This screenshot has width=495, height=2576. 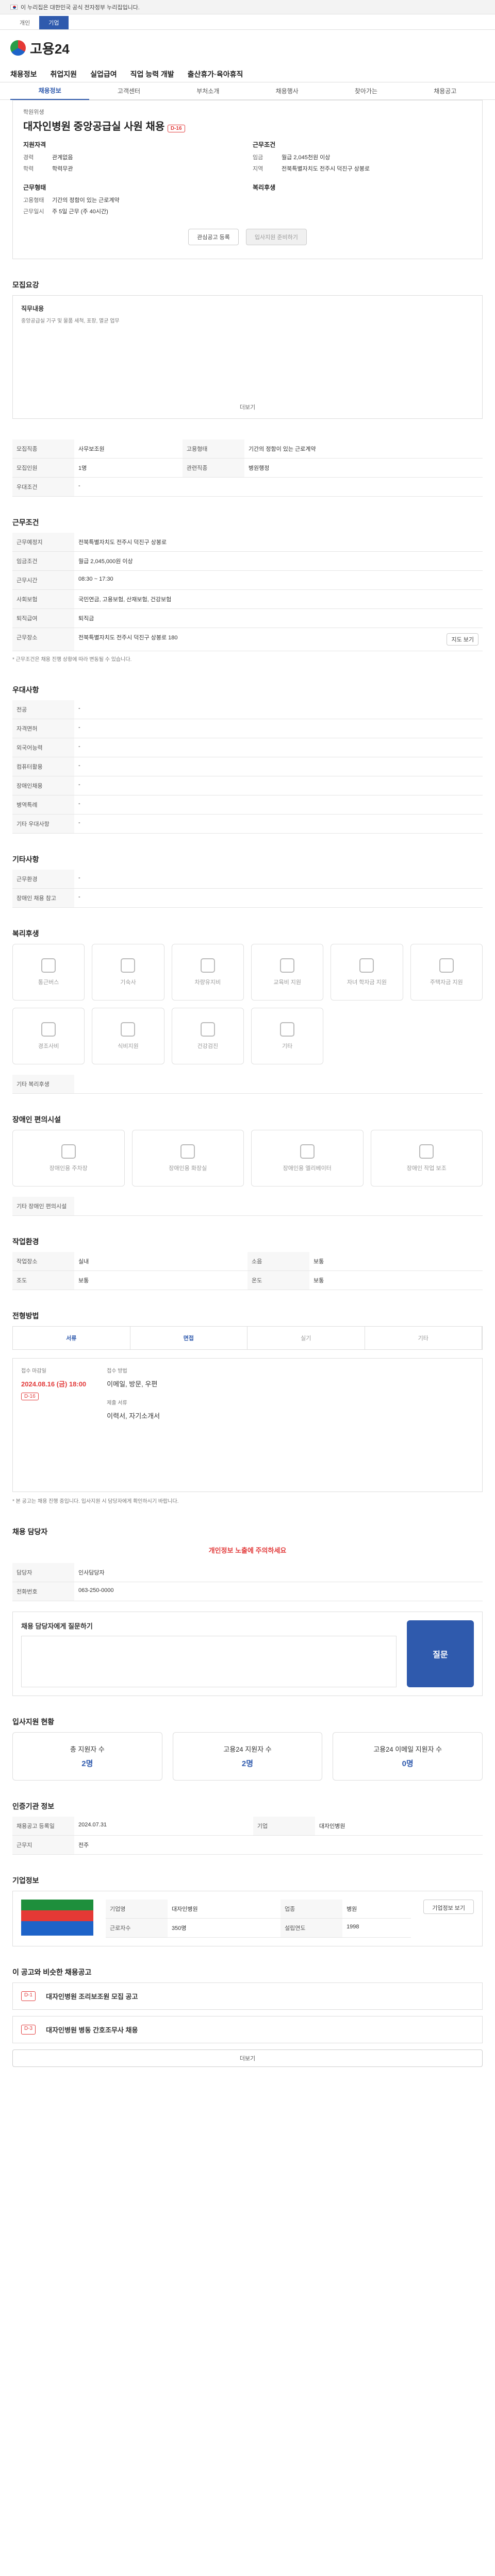 What do you see at coordinates (247, 1996) in the screenshot?
I see `list-item: D-1 대자인병원 조리보조원 모집 공고` at bounding box center [247, 1996].